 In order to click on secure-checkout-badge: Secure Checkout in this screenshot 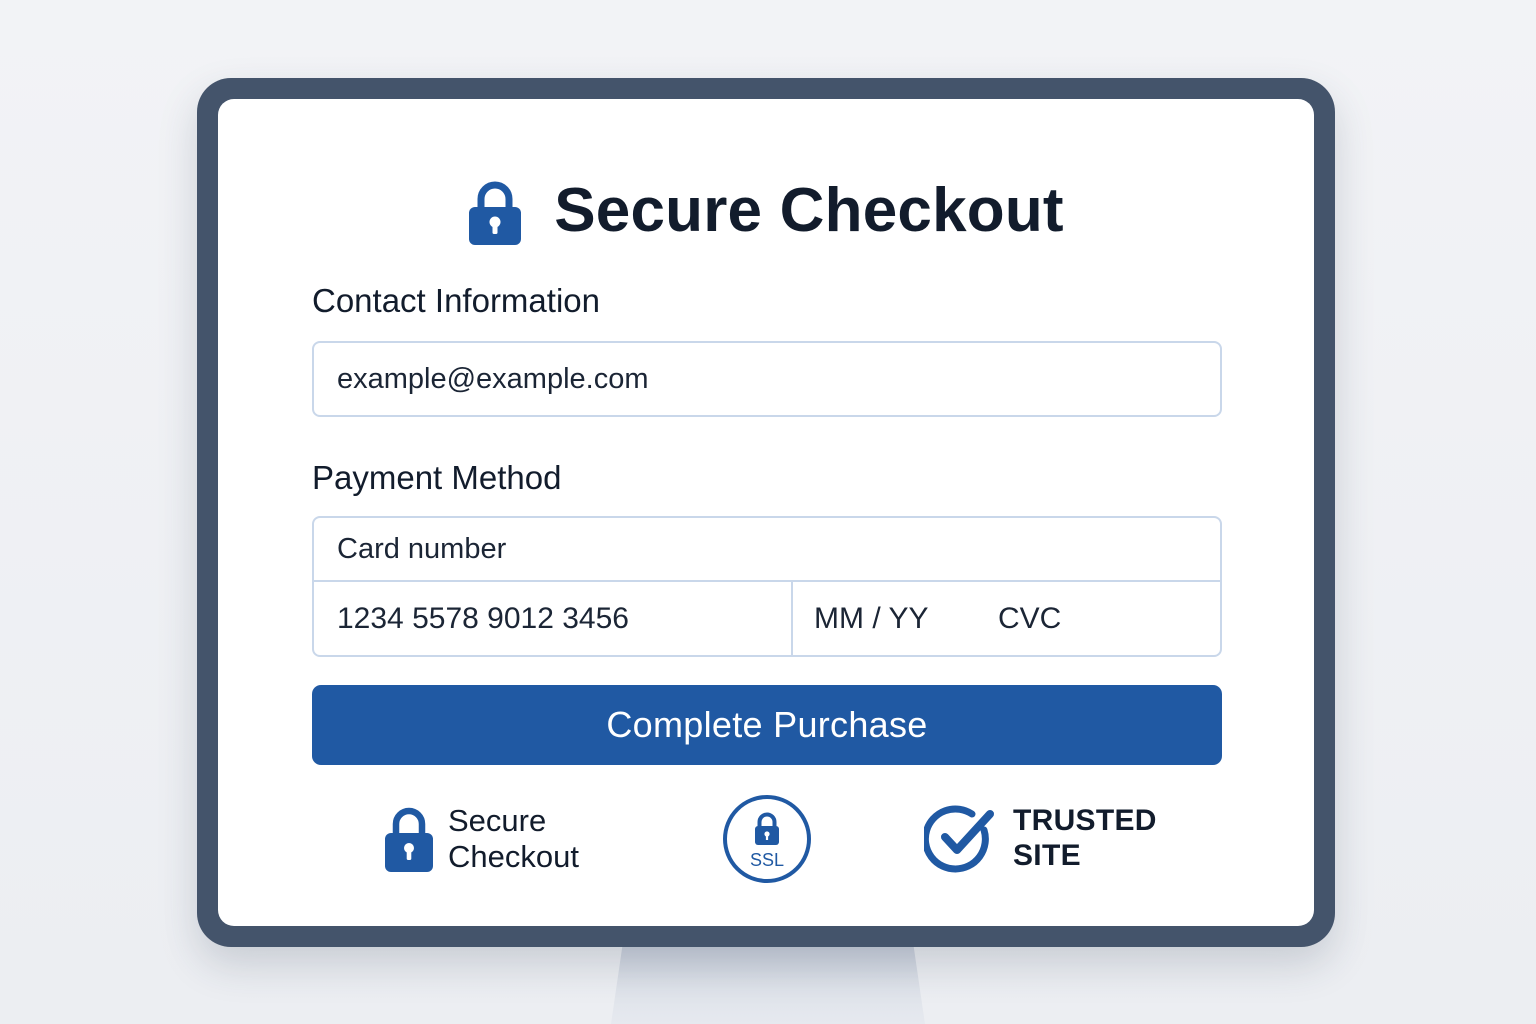, I will do `click(481, 839)`.